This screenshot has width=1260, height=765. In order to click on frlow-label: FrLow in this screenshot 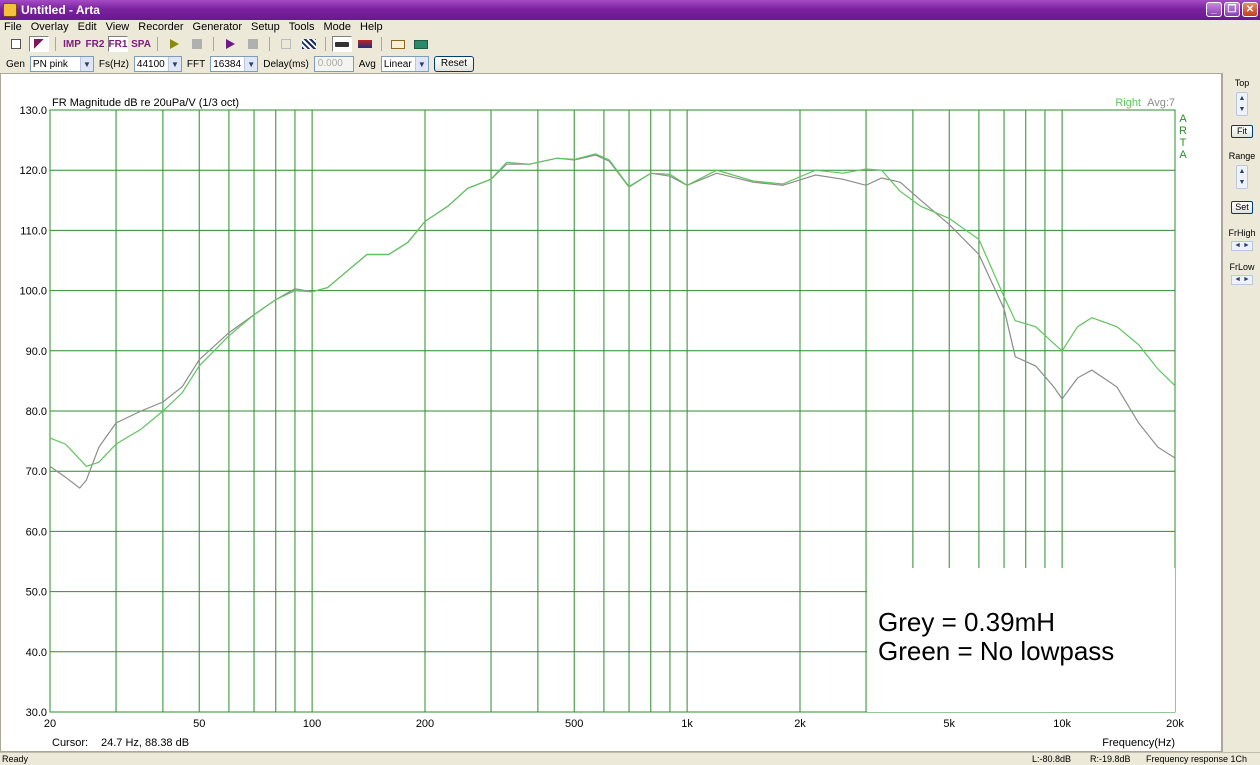, I will do `click(1242, 267)`.